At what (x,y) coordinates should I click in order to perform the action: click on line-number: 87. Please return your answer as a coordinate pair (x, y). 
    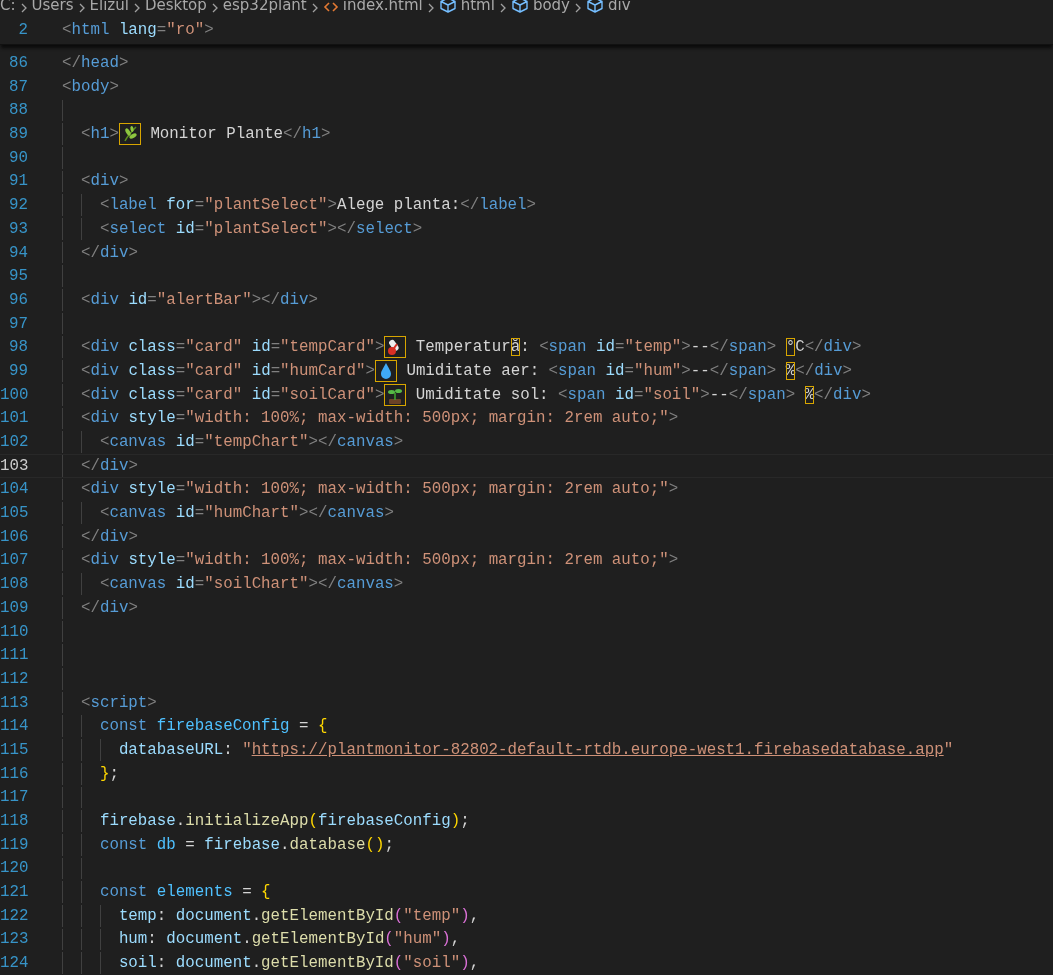
    Looking at the image, I should click on (18, 86).